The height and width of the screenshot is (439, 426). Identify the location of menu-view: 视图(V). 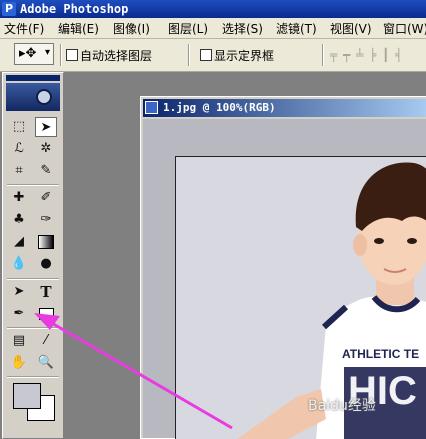
(351, 28).